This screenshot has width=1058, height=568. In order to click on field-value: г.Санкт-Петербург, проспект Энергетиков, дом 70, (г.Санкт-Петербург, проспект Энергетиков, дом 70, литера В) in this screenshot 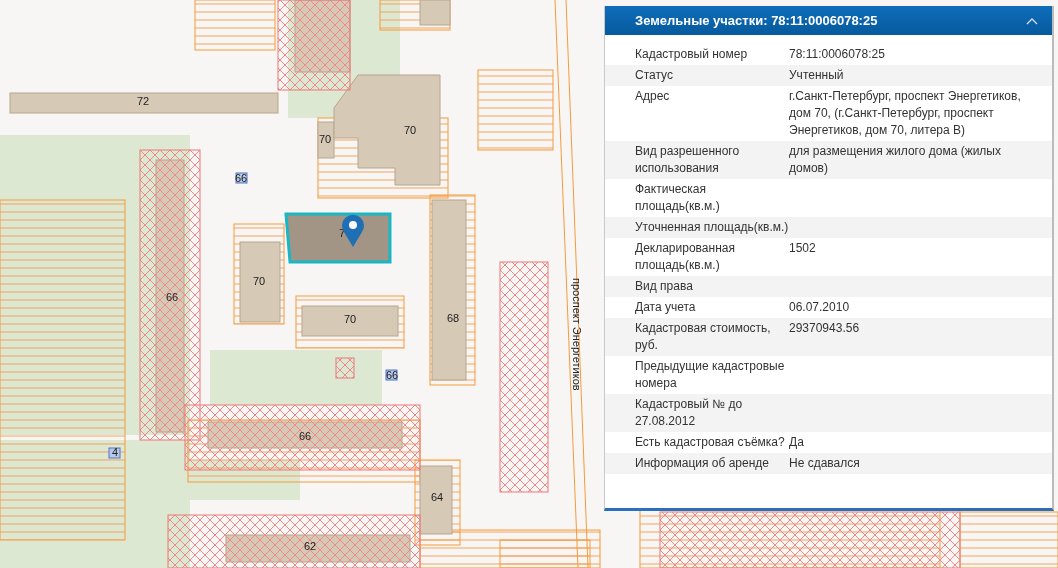, I will do `click(905, 113)`.